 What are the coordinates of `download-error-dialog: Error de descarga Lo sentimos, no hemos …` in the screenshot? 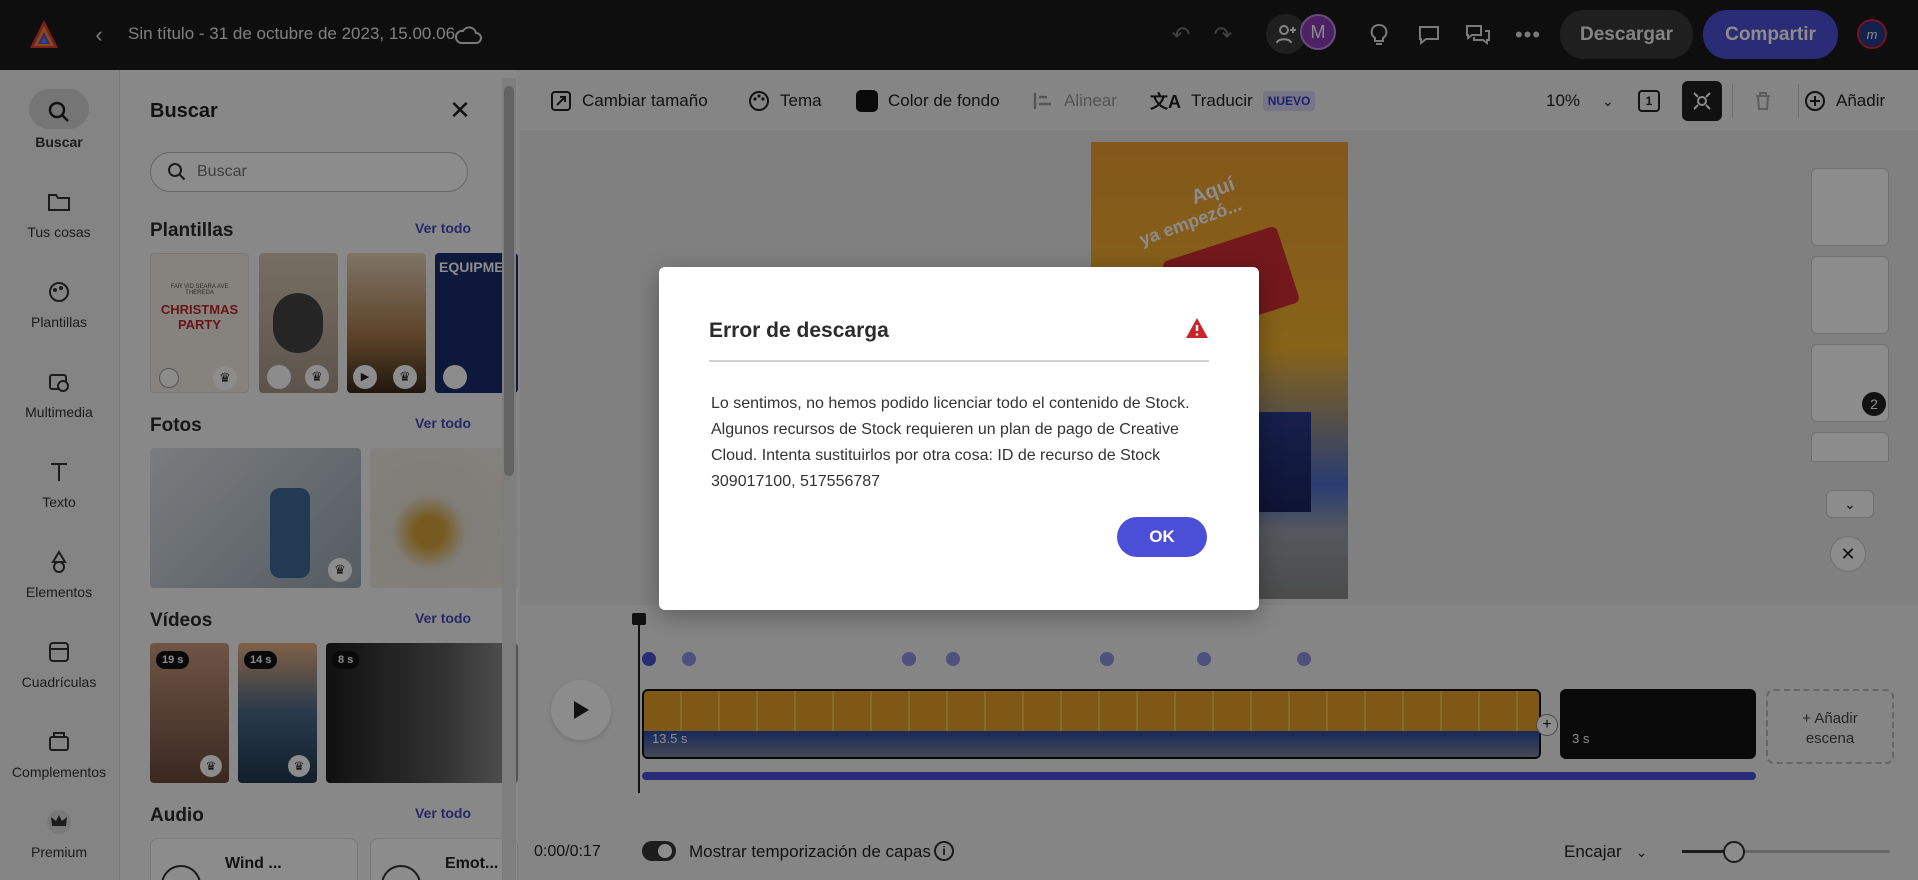 It's located at (959, 438).